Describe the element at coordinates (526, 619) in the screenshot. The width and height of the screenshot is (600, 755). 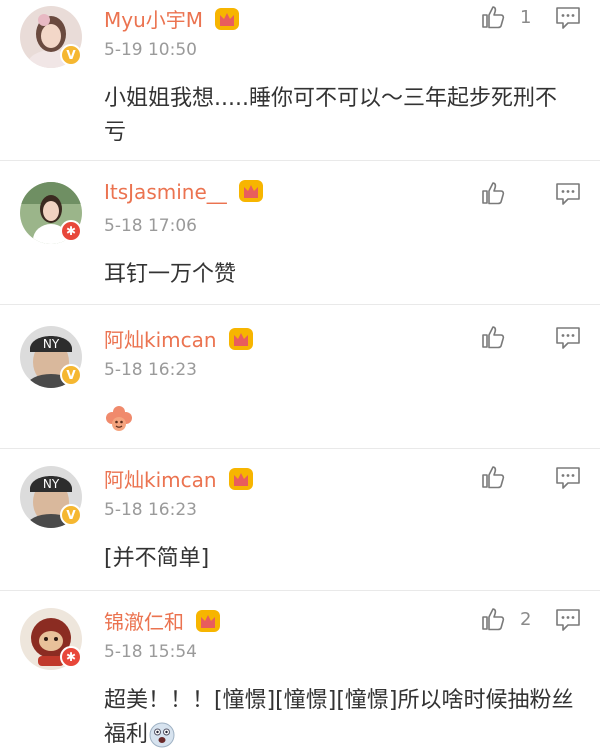
I see `like-count: 2` at that location.